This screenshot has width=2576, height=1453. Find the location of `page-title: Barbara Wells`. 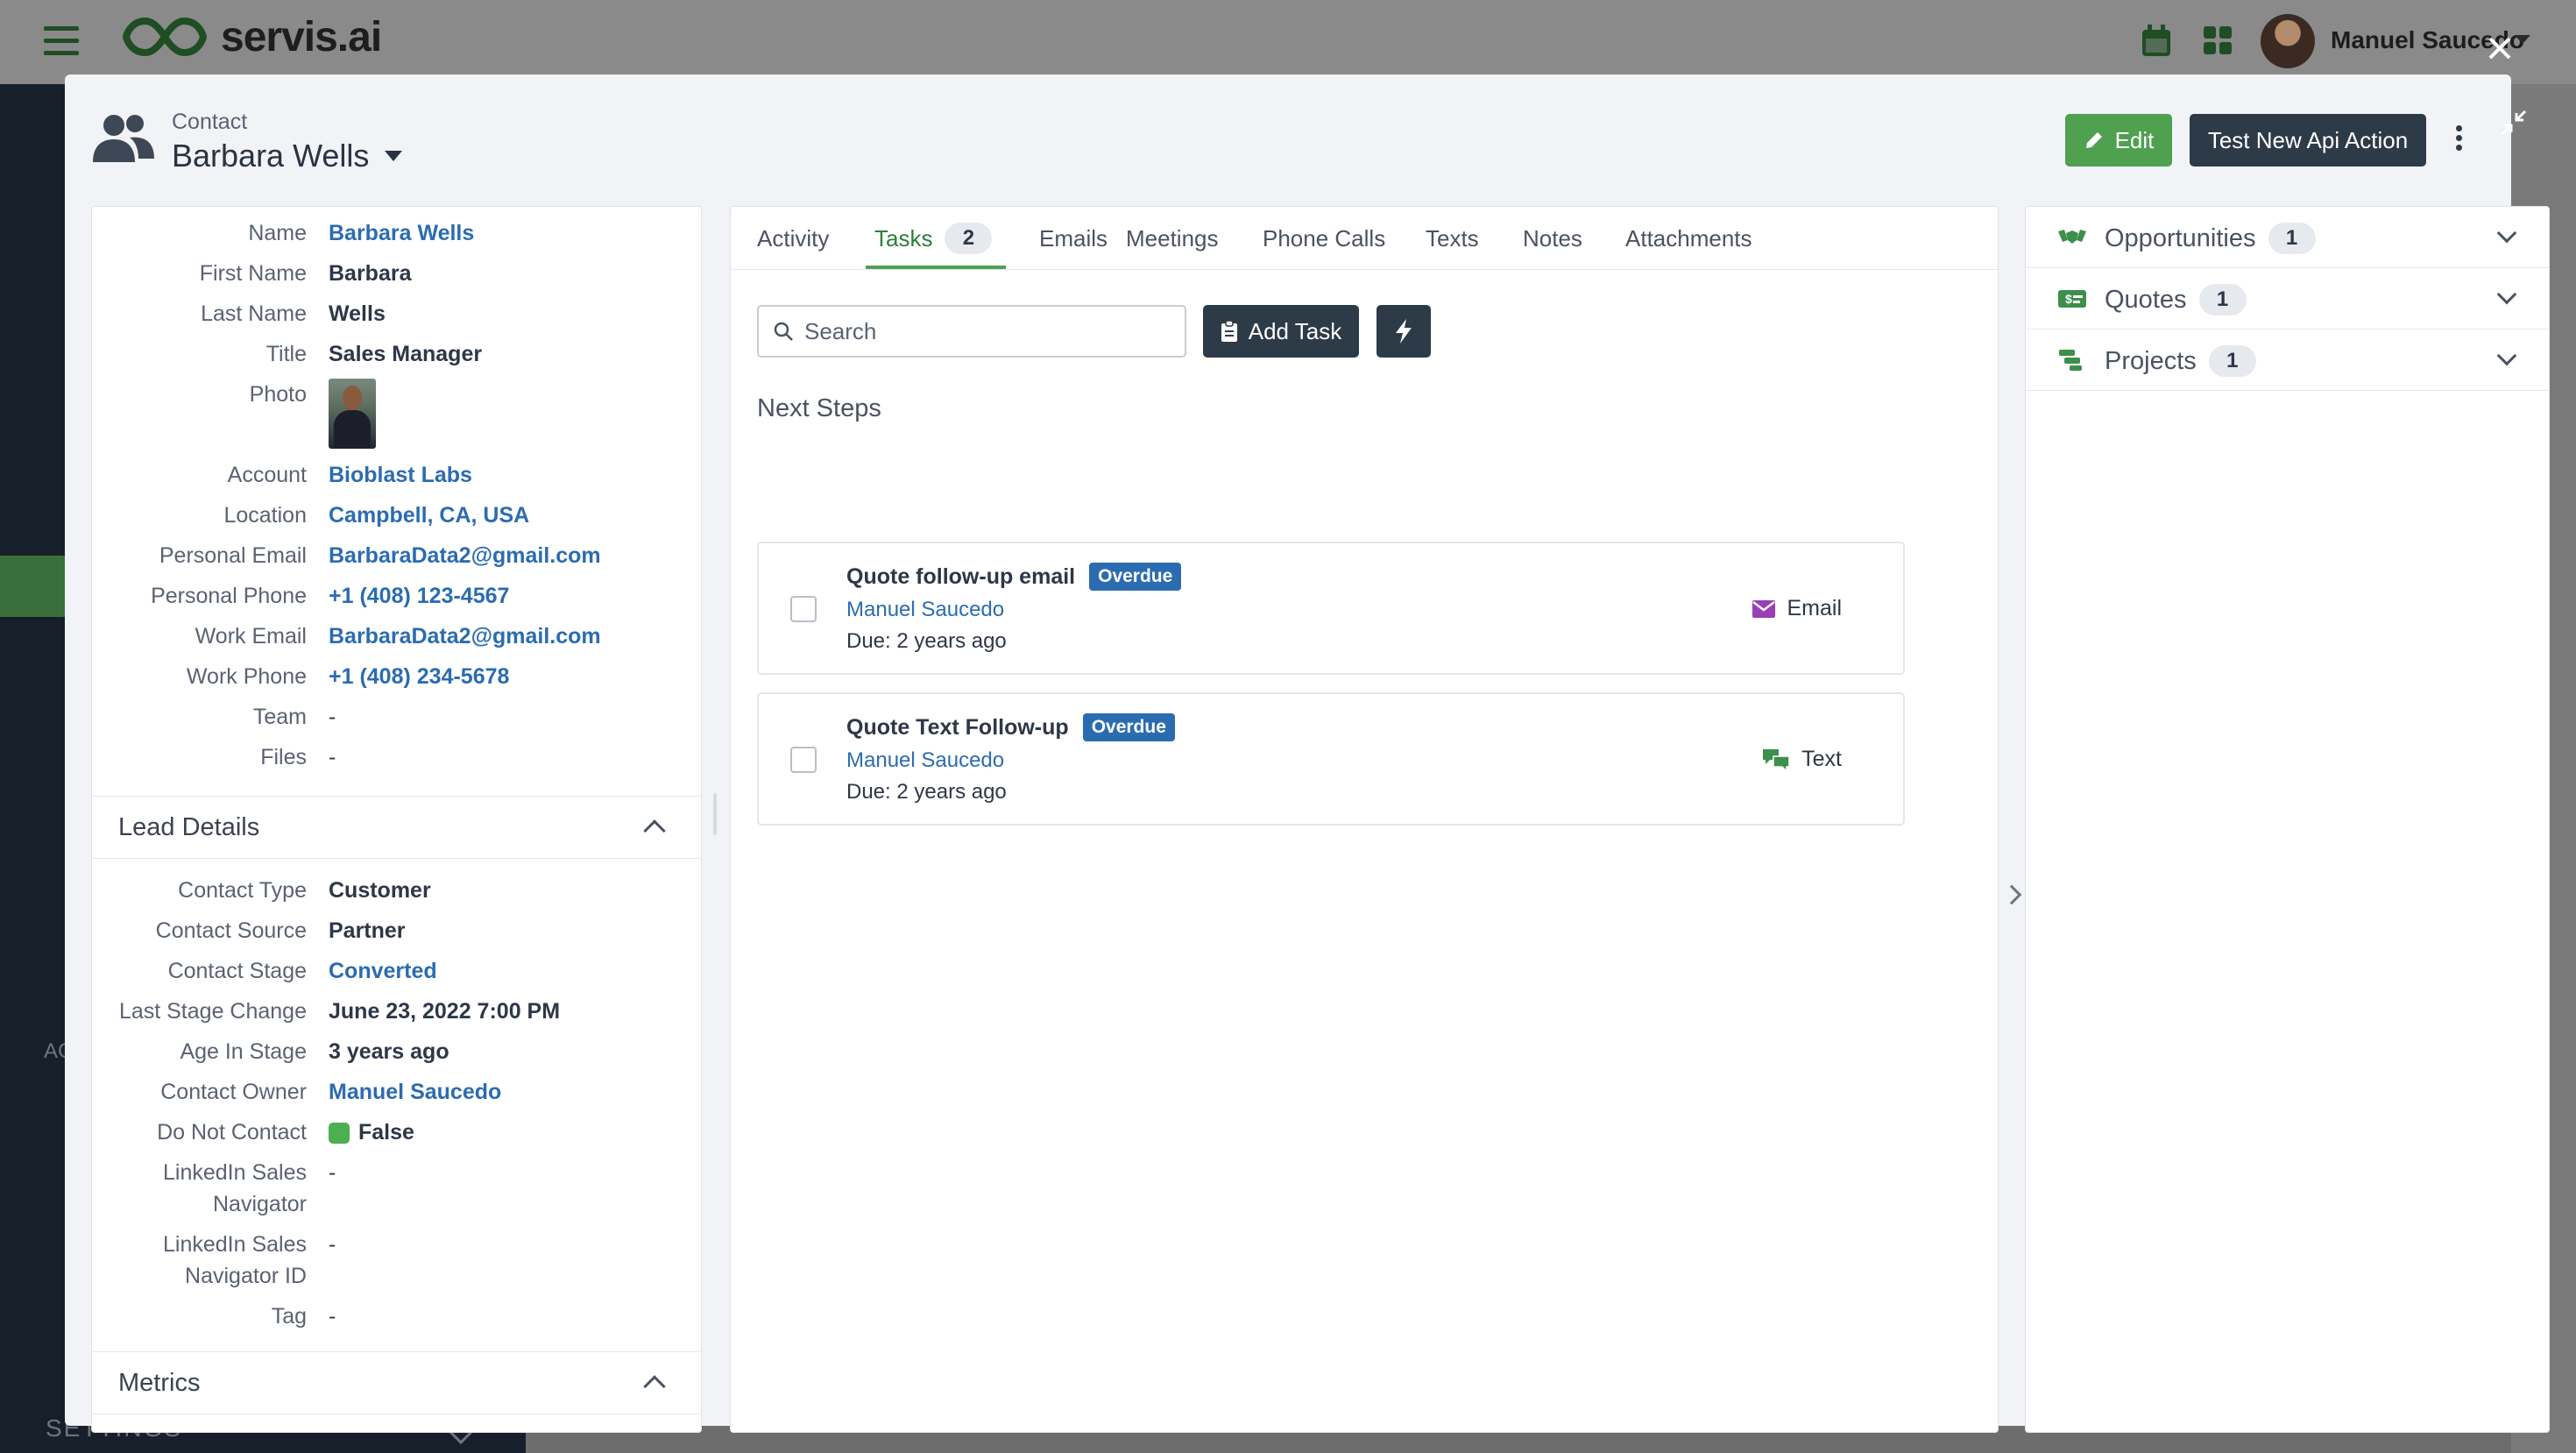

page-title: Barbara Wells is located at coordinates (287, 156).